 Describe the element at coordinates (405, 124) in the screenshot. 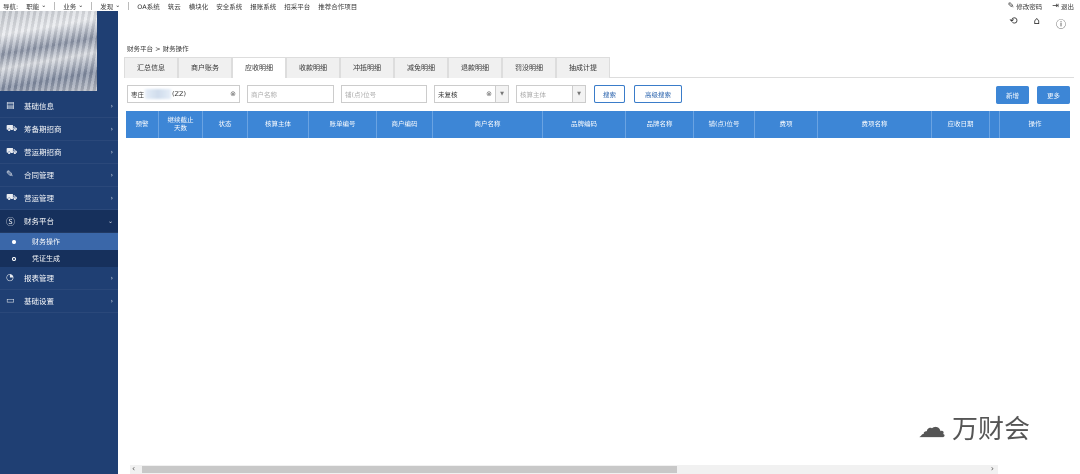

I see `column-header: 商户编码` at that location.